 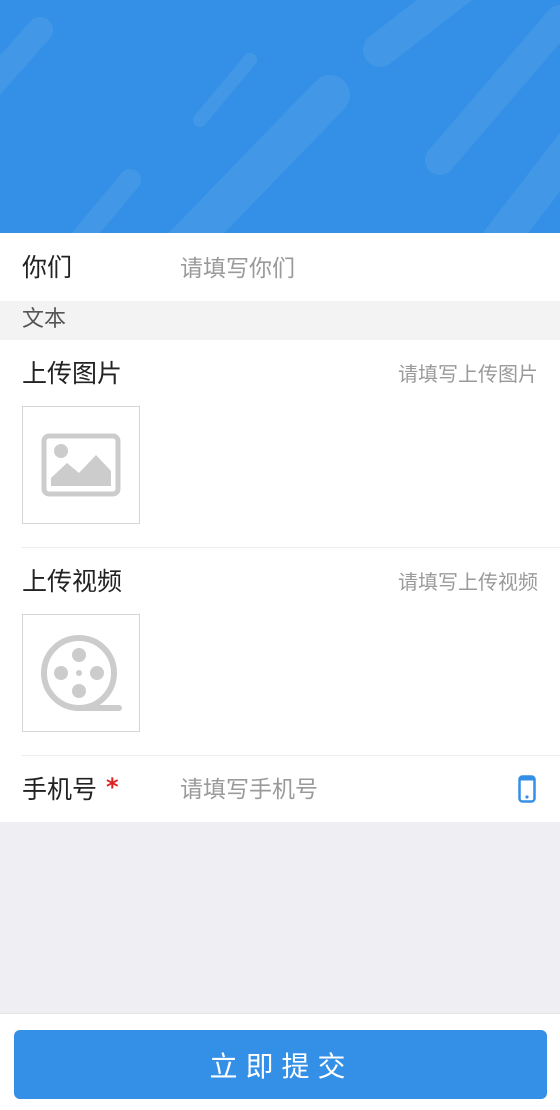 What do you see at coordinates (47, 267) in the screenshot?
I see `field-you-label: 你们` at bounding box center [47, 267].